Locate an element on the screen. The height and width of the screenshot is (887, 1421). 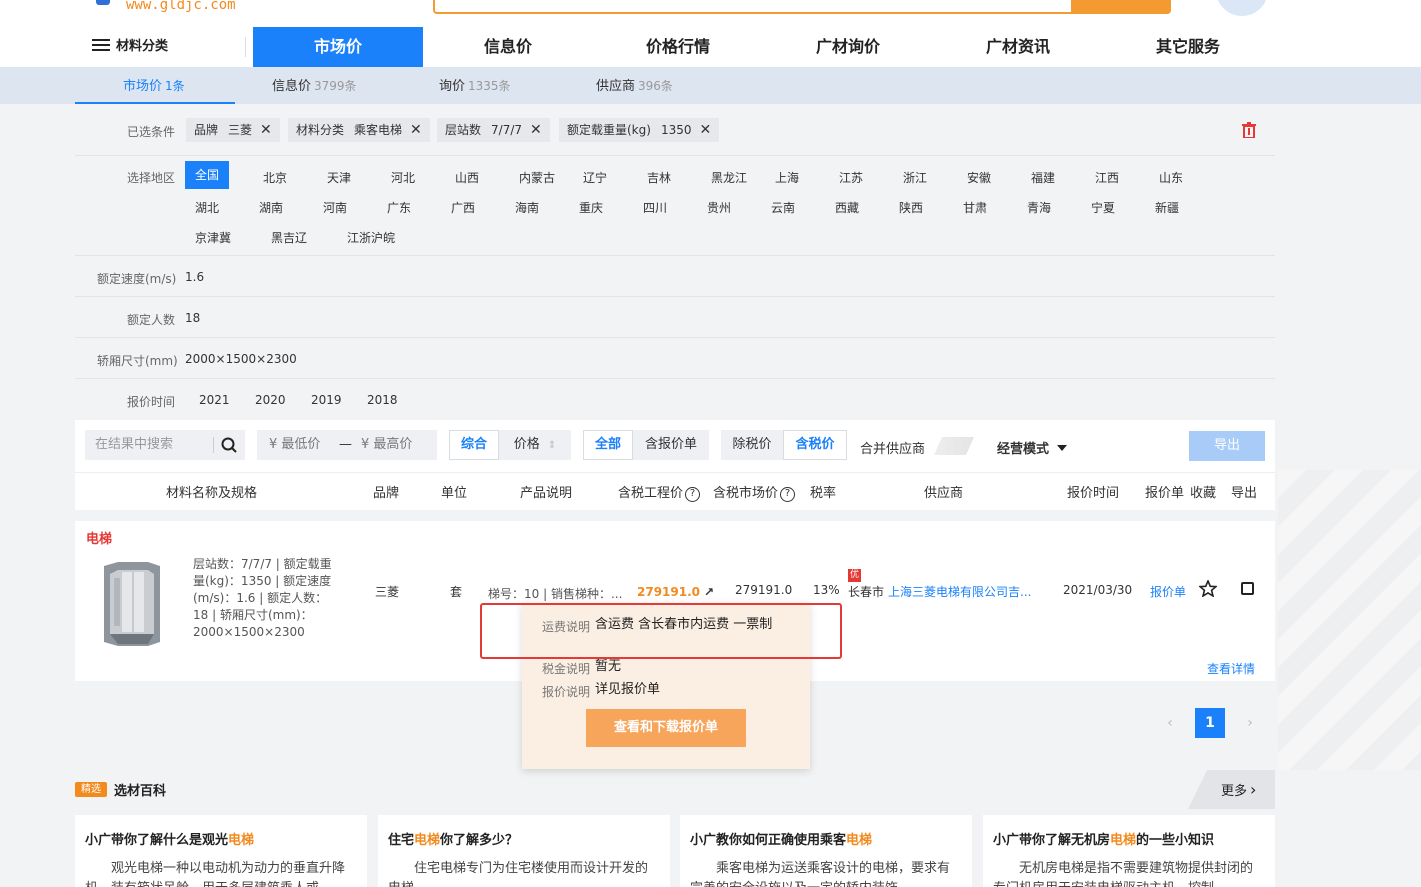
year-2021: 2021 is located at coordinates (214, 400).